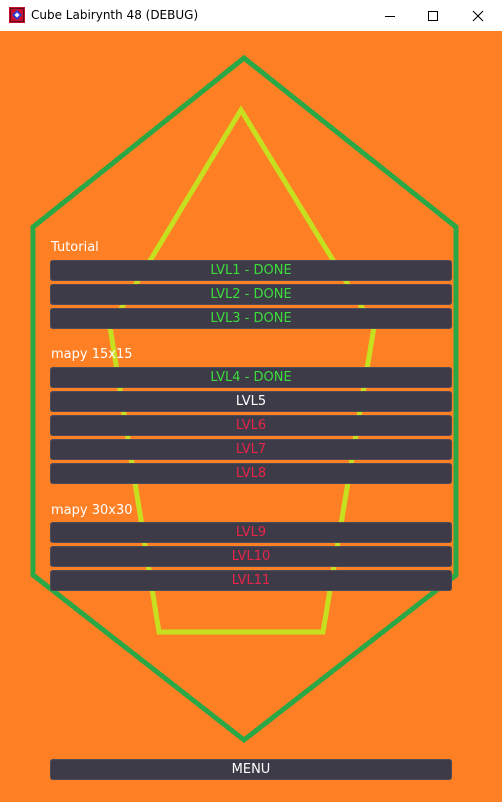 This screenshot has width=502, height=802. I want to click on menu-button: MENU, so click(251, 769).